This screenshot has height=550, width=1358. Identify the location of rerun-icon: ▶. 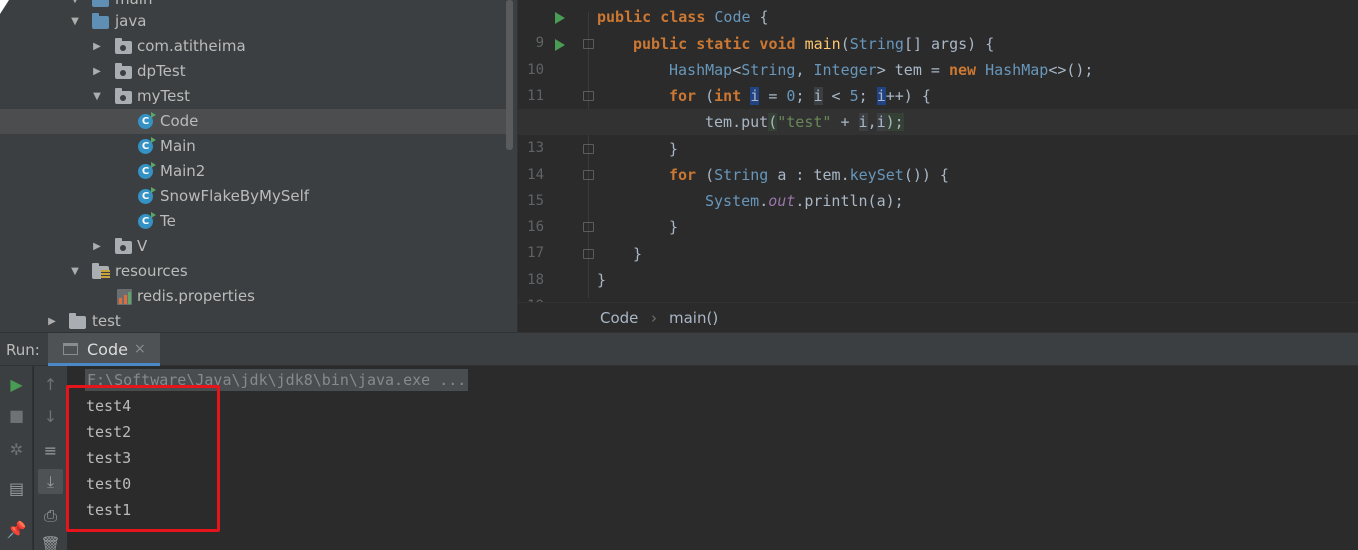
(16, 384).